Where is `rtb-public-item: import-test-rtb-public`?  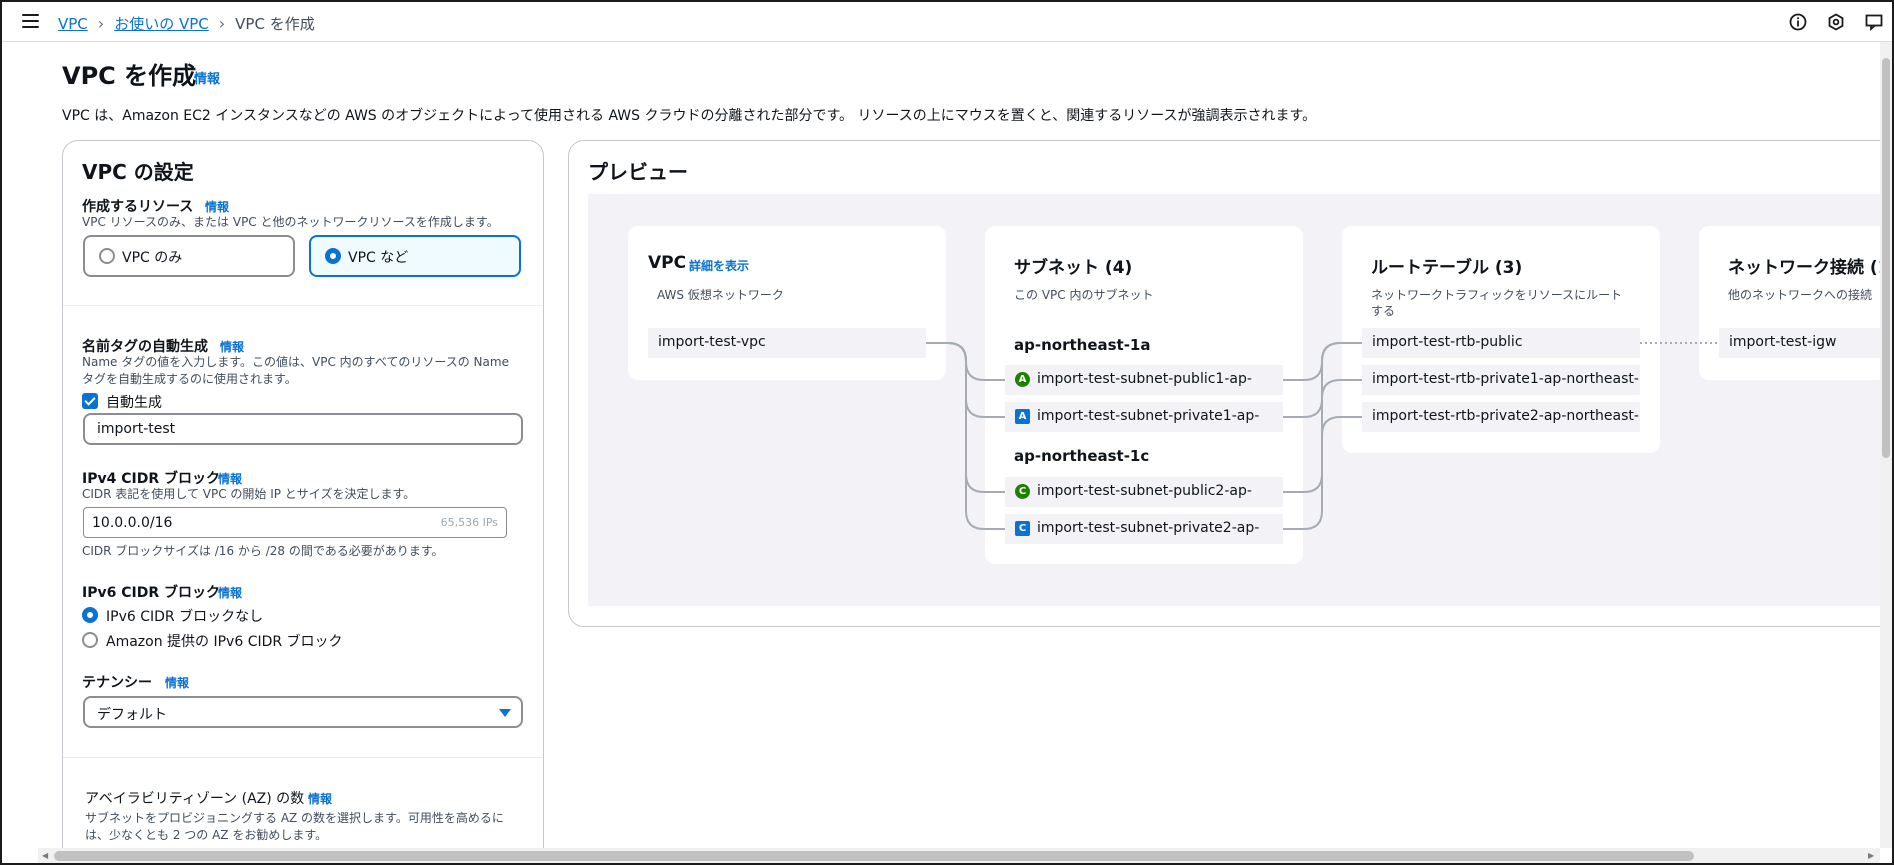
rtb-public-item: import-test-rtb-public is located at coordinates (1501, 343).